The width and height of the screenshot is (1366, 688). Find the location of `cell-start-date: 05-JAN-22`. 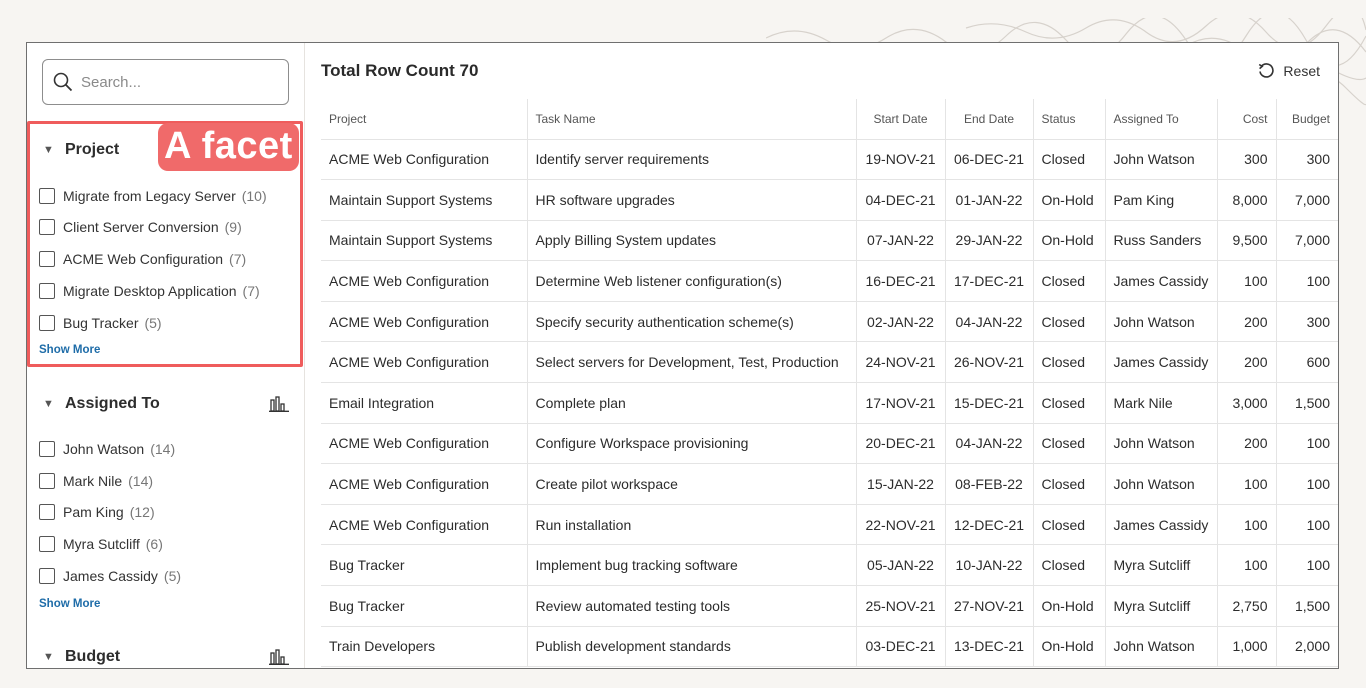

cell-start-date: 05-JAN-22 is located at coordinates (900, 565).